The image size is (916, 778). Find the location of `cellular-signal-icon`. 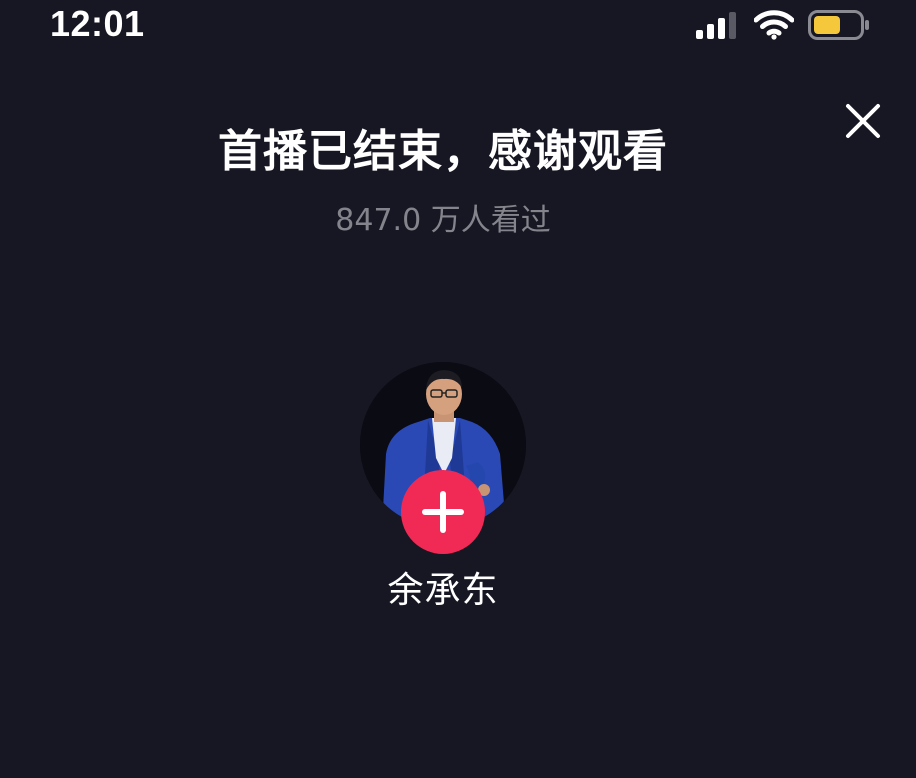

cellular-signal-icon is located at coordinates (716, 25).